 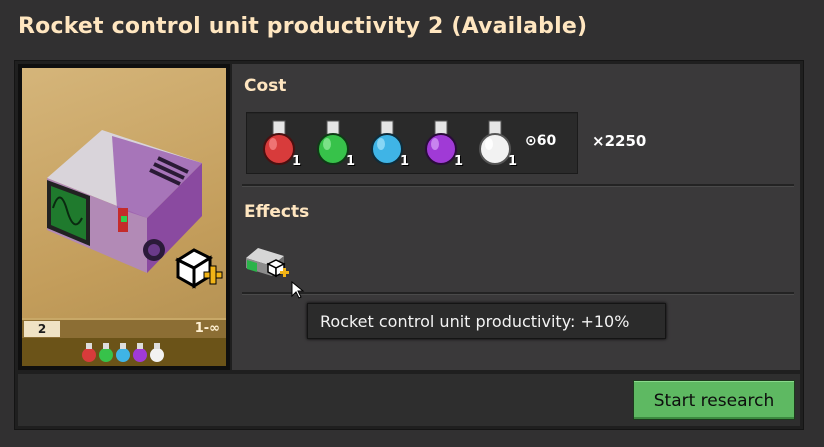 What do you see at coordinates (135, 209) in the screenshot?
I see `rocket-control-unit-icon` at bounding box center [135, 209].